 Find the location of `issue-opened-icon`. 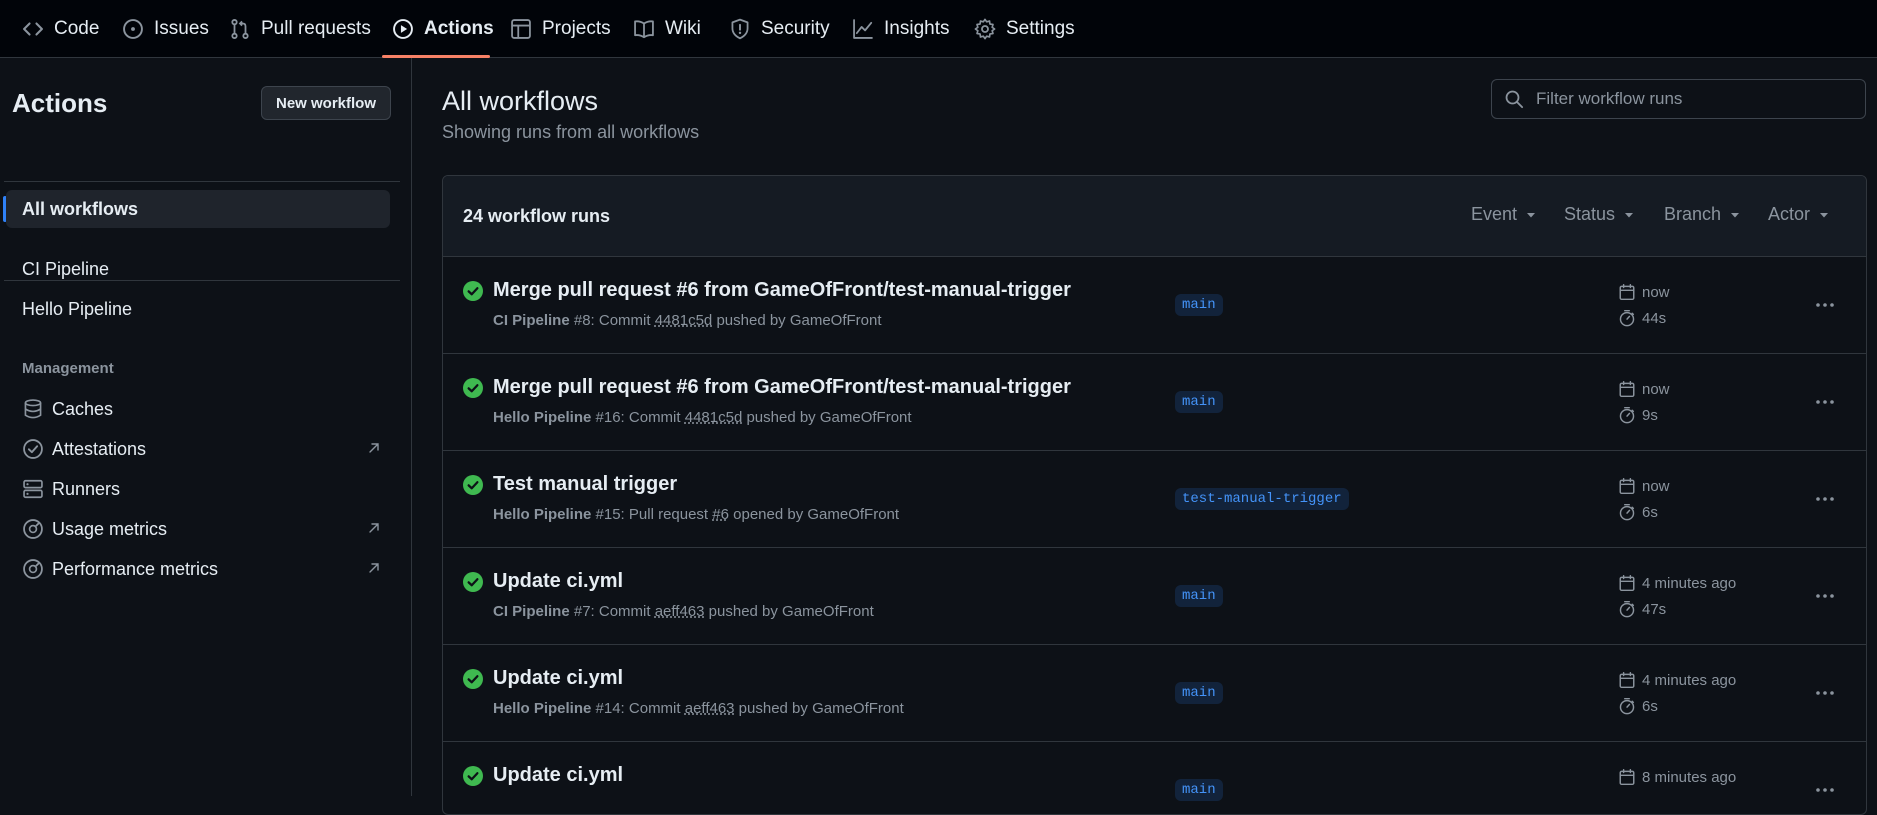

issue-opened-icon is located at coordinates (133, 29).